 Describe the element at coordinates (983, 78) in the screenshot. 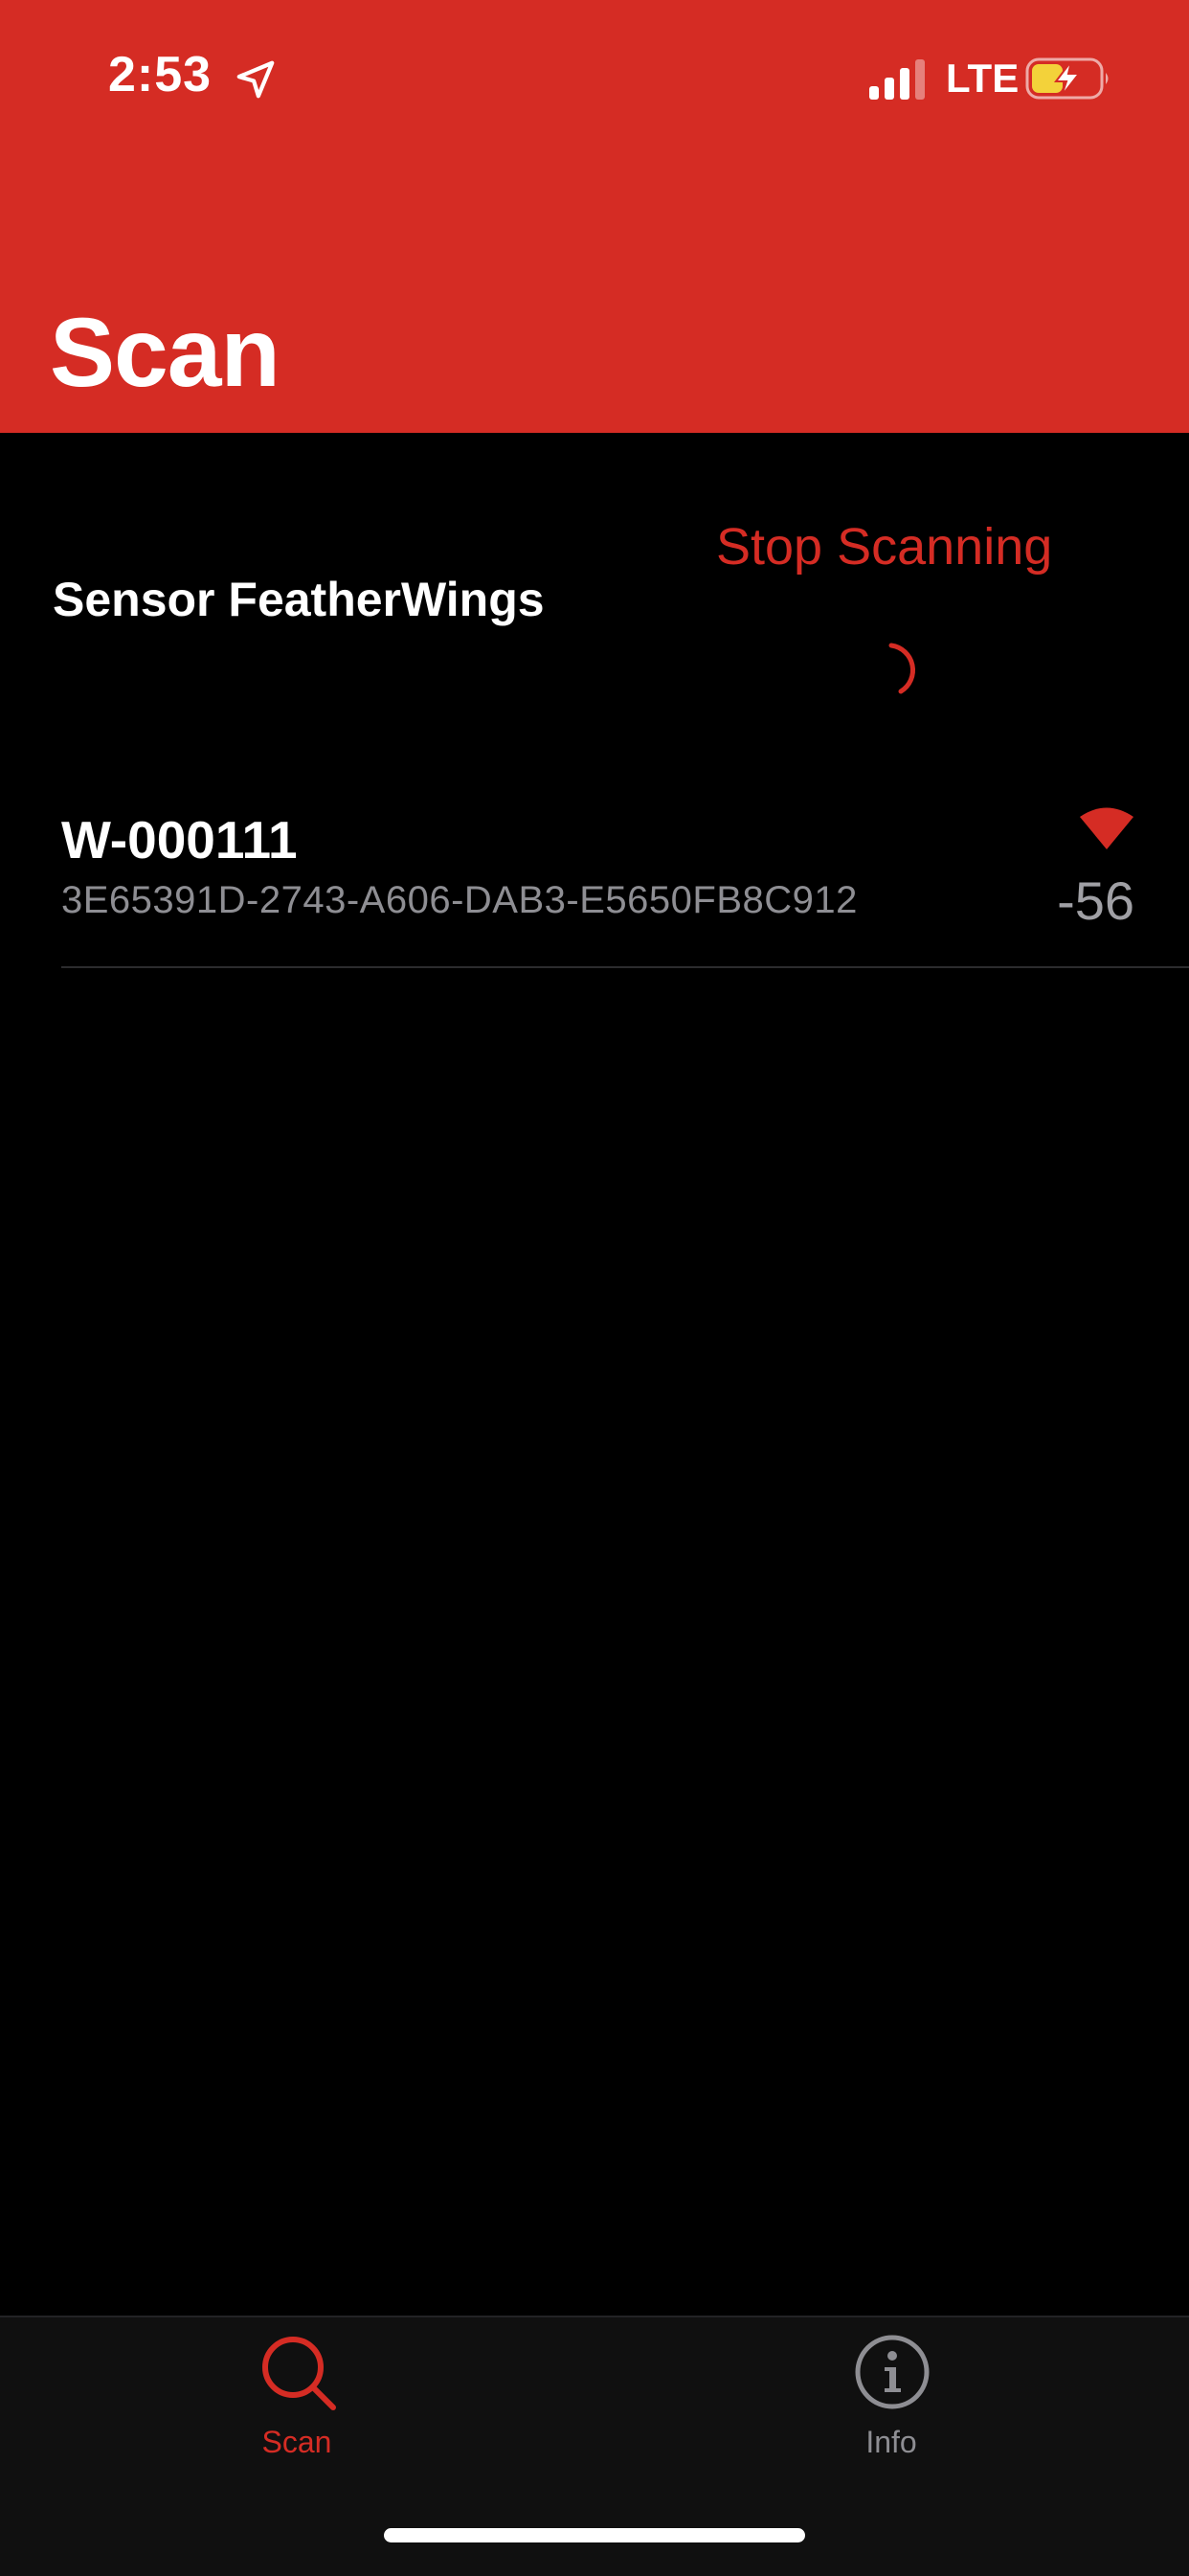

I see `network-type: LTE` at that location.